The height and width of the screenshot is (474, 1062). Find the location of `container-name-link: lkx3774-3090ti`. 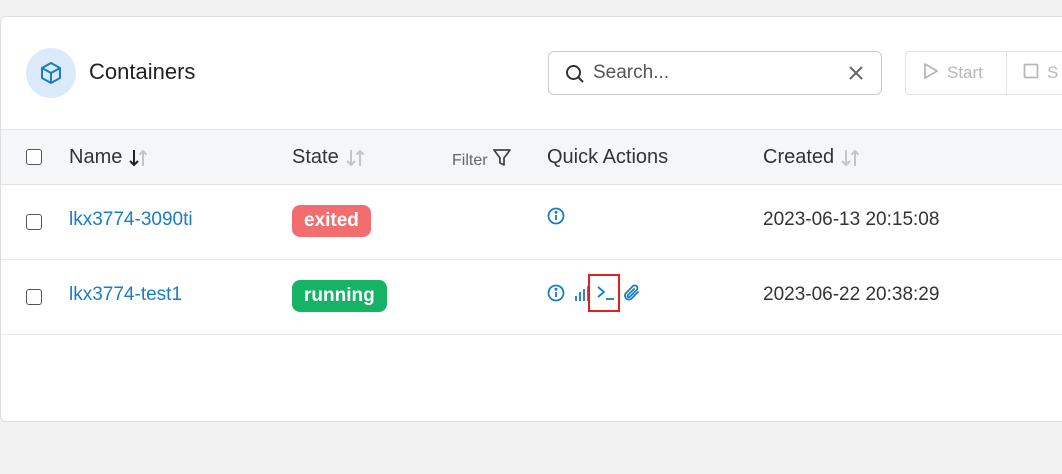

container-name-link: lkx3774-3090ti is located at coordinates (131, 220).